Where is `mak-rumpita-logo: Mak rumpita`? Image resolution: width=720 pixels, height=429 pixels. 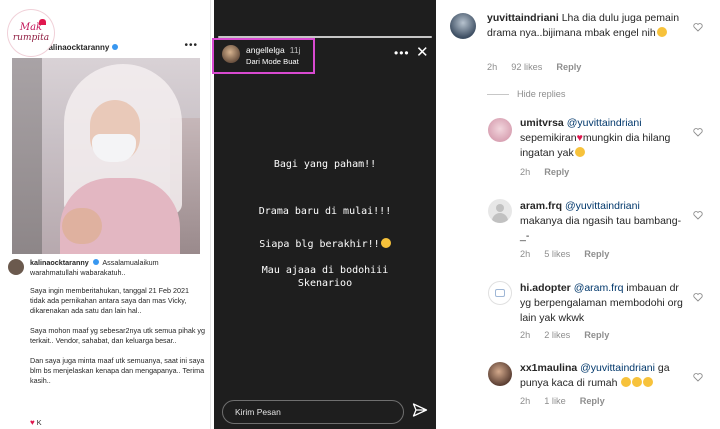
mak-rumpita-logo: Mak rumpita is located at coordinates (31, 33).